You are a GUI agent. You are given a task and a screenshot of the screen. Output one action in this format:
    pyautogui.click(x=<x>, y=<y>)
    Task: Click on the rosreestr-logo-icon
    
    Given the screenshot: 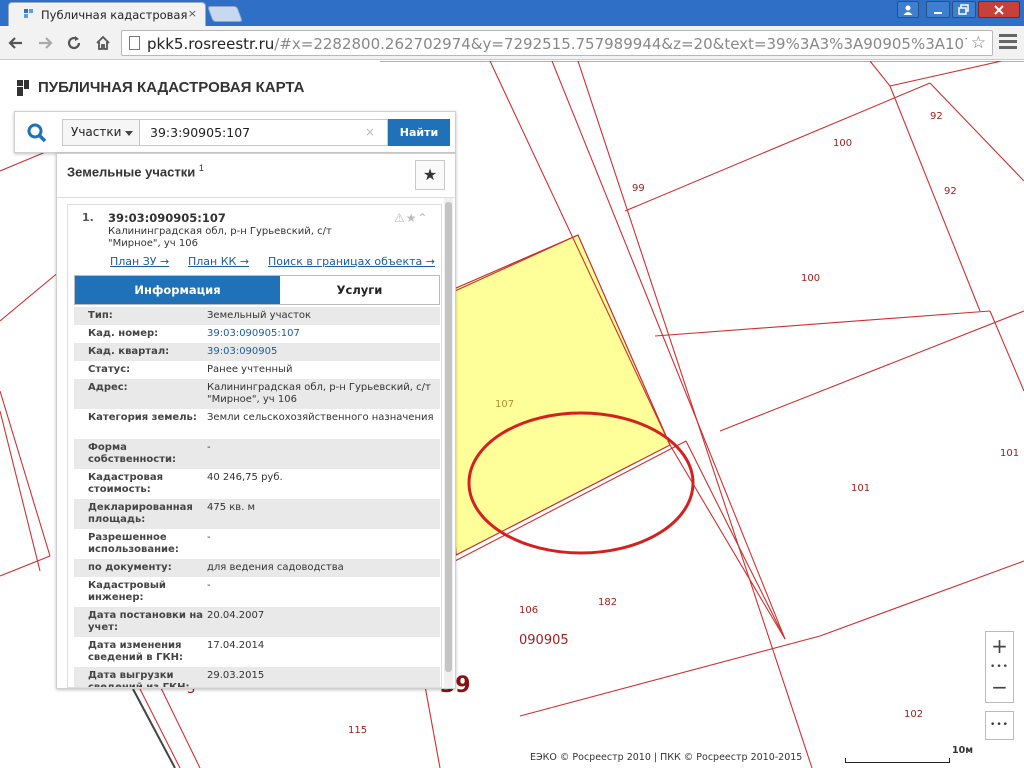 What is the action you would take?
    pyautogui.click(x=23, y=88)
    